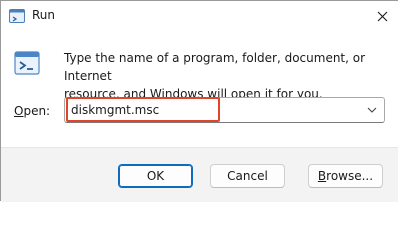 This screenshot has height=240, width=398. I want to click on dropdown-button, so click(372, 110).